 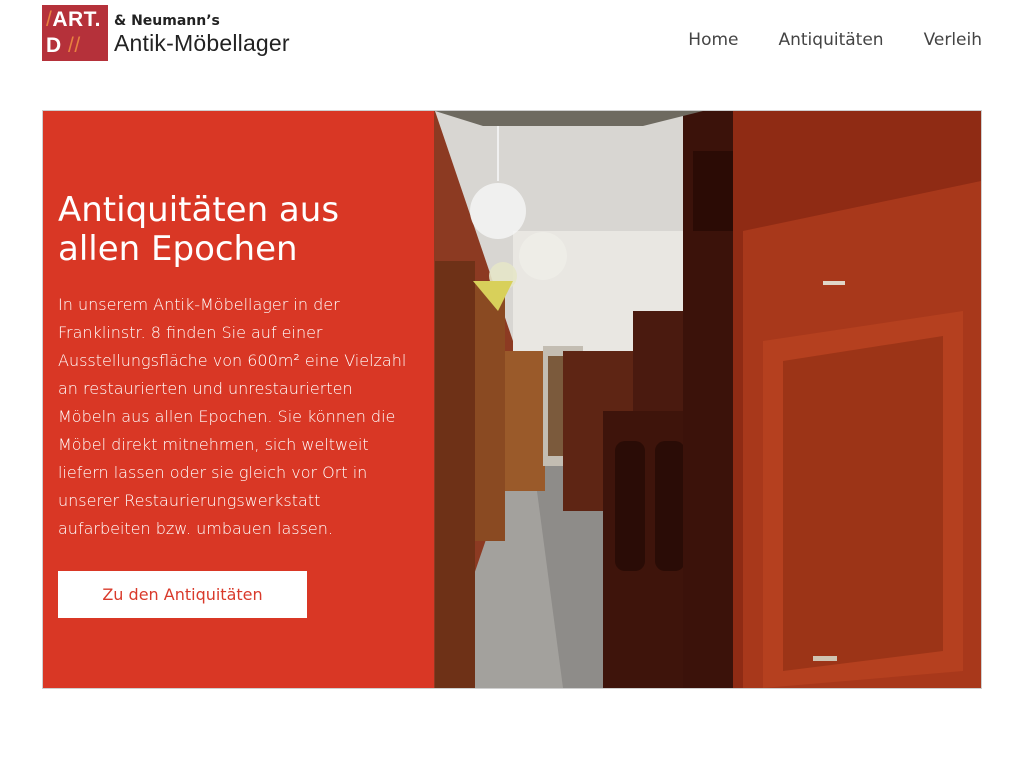 What do you see at coordinates (77, 19) in the screenshot?
I see `logo-mark-line1: ART.` at bounding box center [77, 19].